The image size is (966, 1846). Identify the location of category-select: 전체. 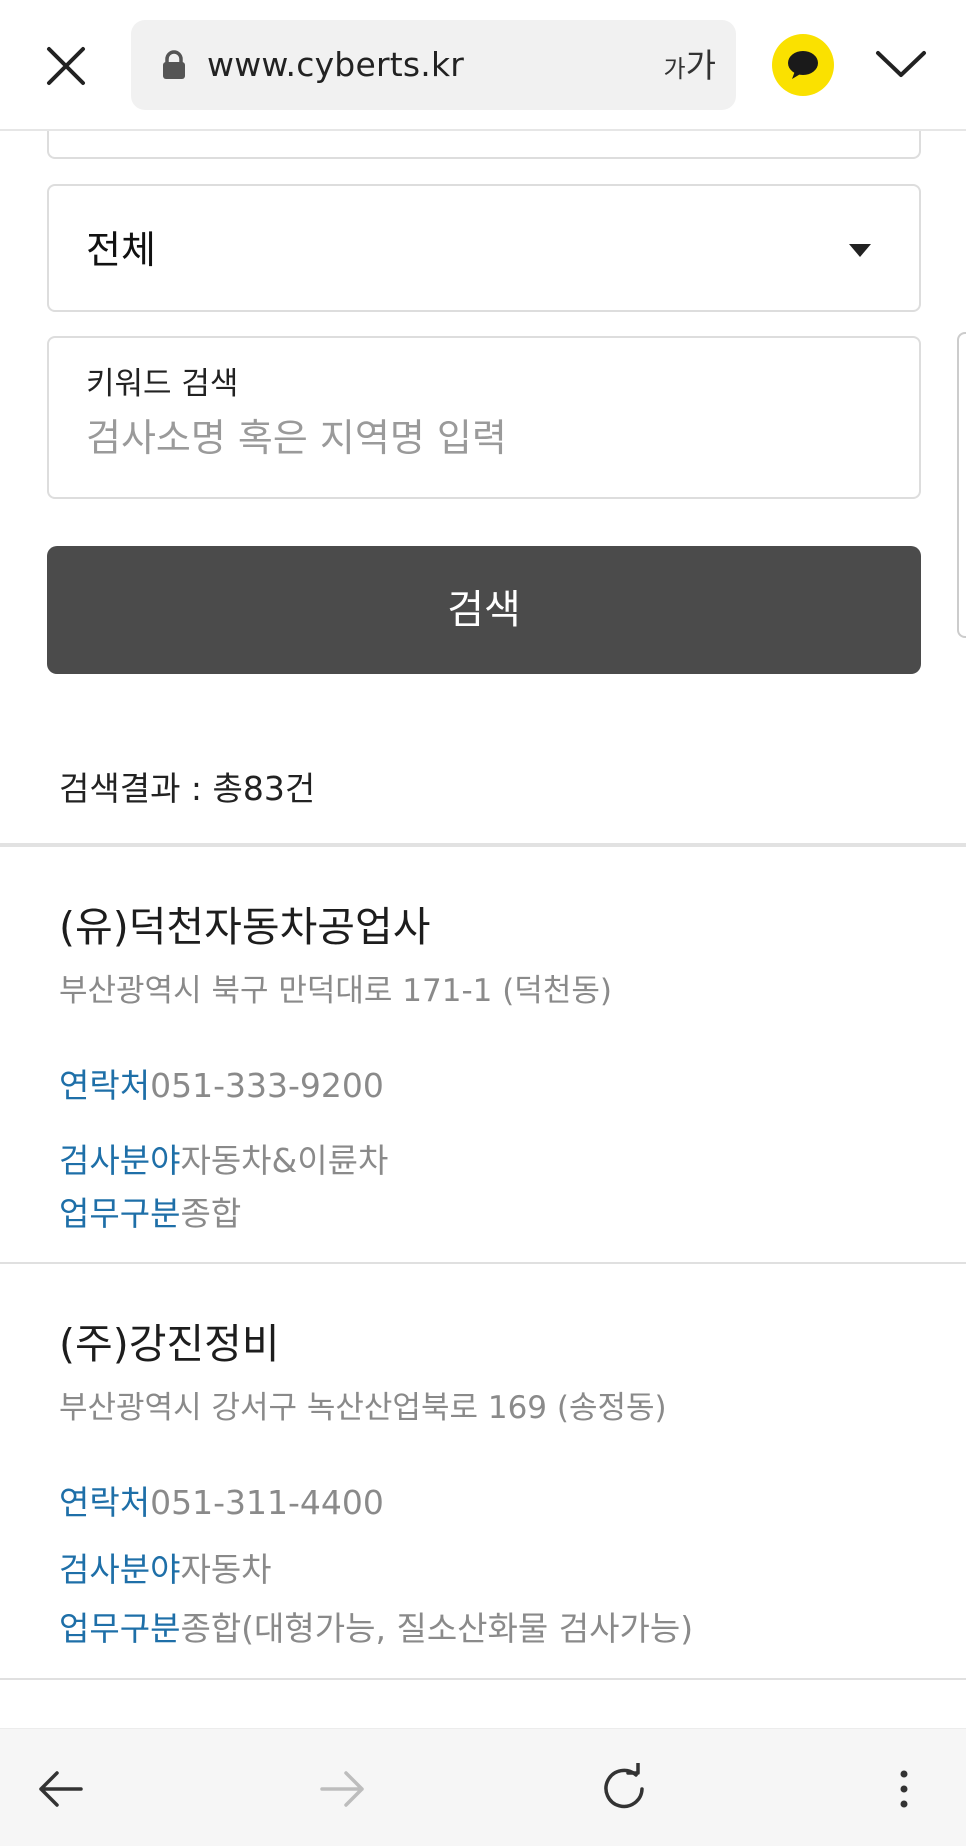
(484, 248).